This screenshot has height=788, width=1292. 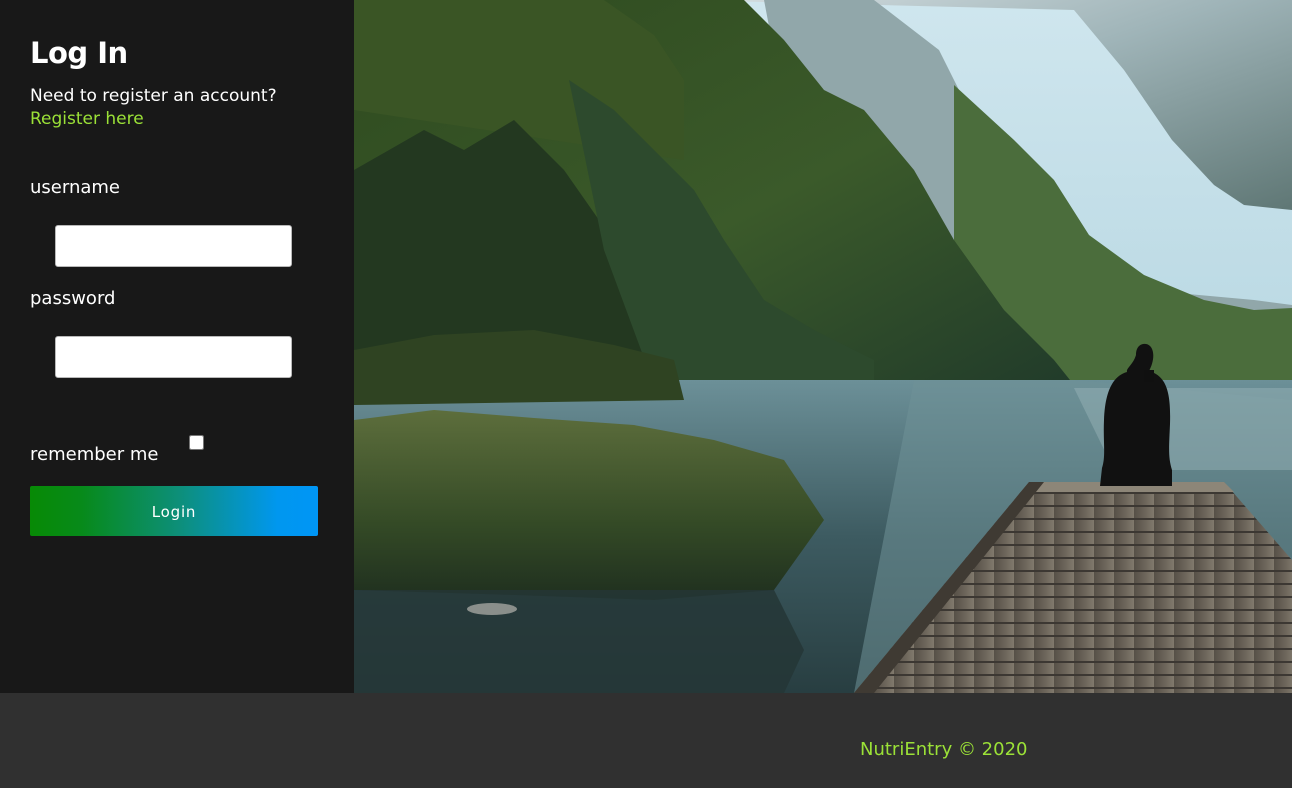 I want to click on password-label: password, so click(x=73, y=298).